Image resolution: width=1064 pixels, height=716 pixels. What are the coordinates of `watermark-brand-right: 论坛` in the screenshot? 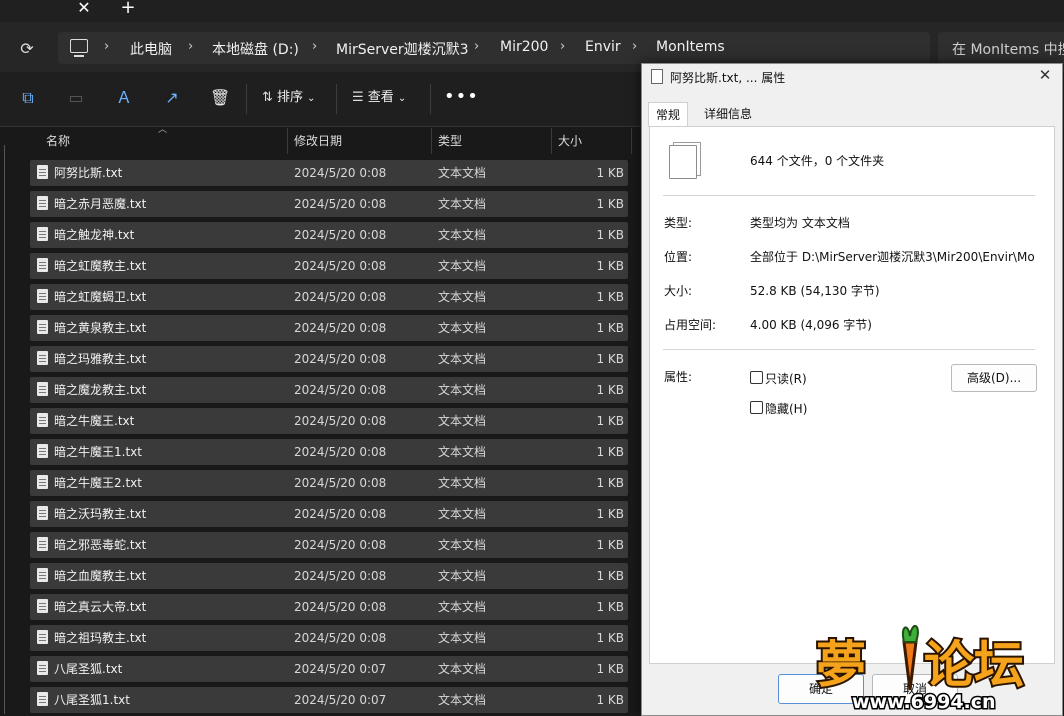 It's located at (974, 665).